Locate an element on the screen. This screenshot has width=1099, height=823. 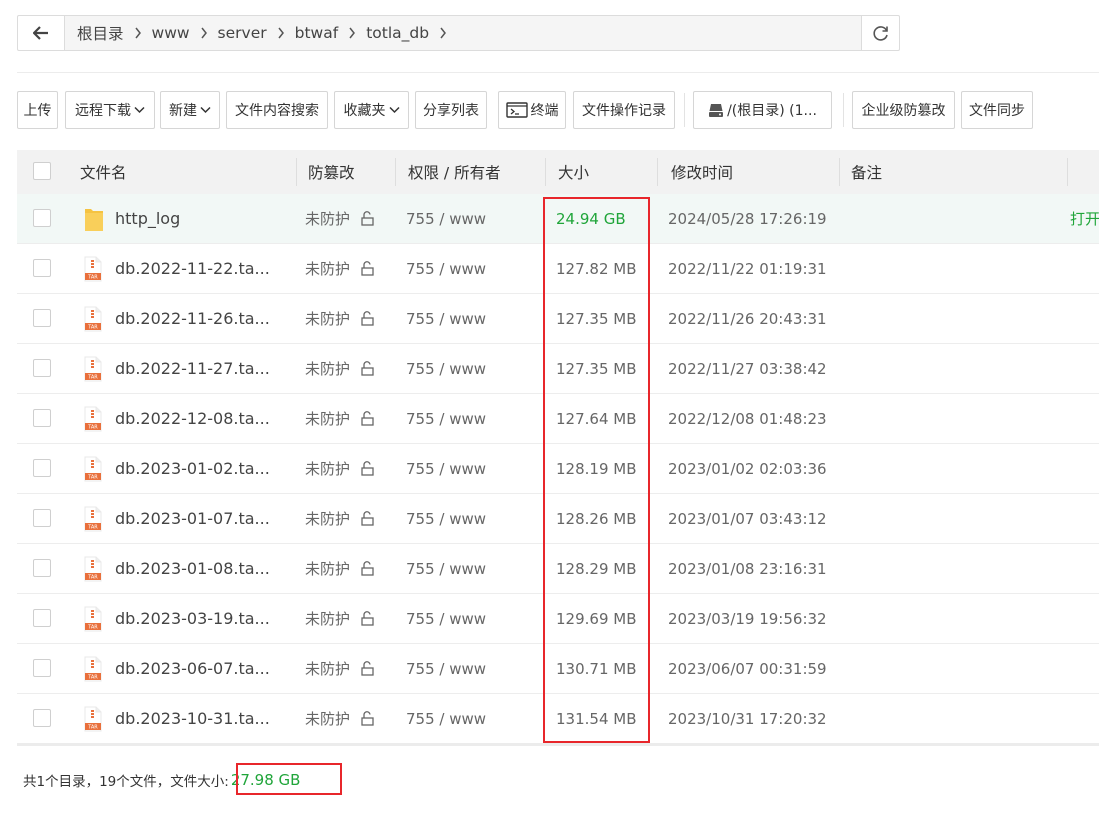
content-search-button: 文件内容搜索 is located at coordinates (277, 110).